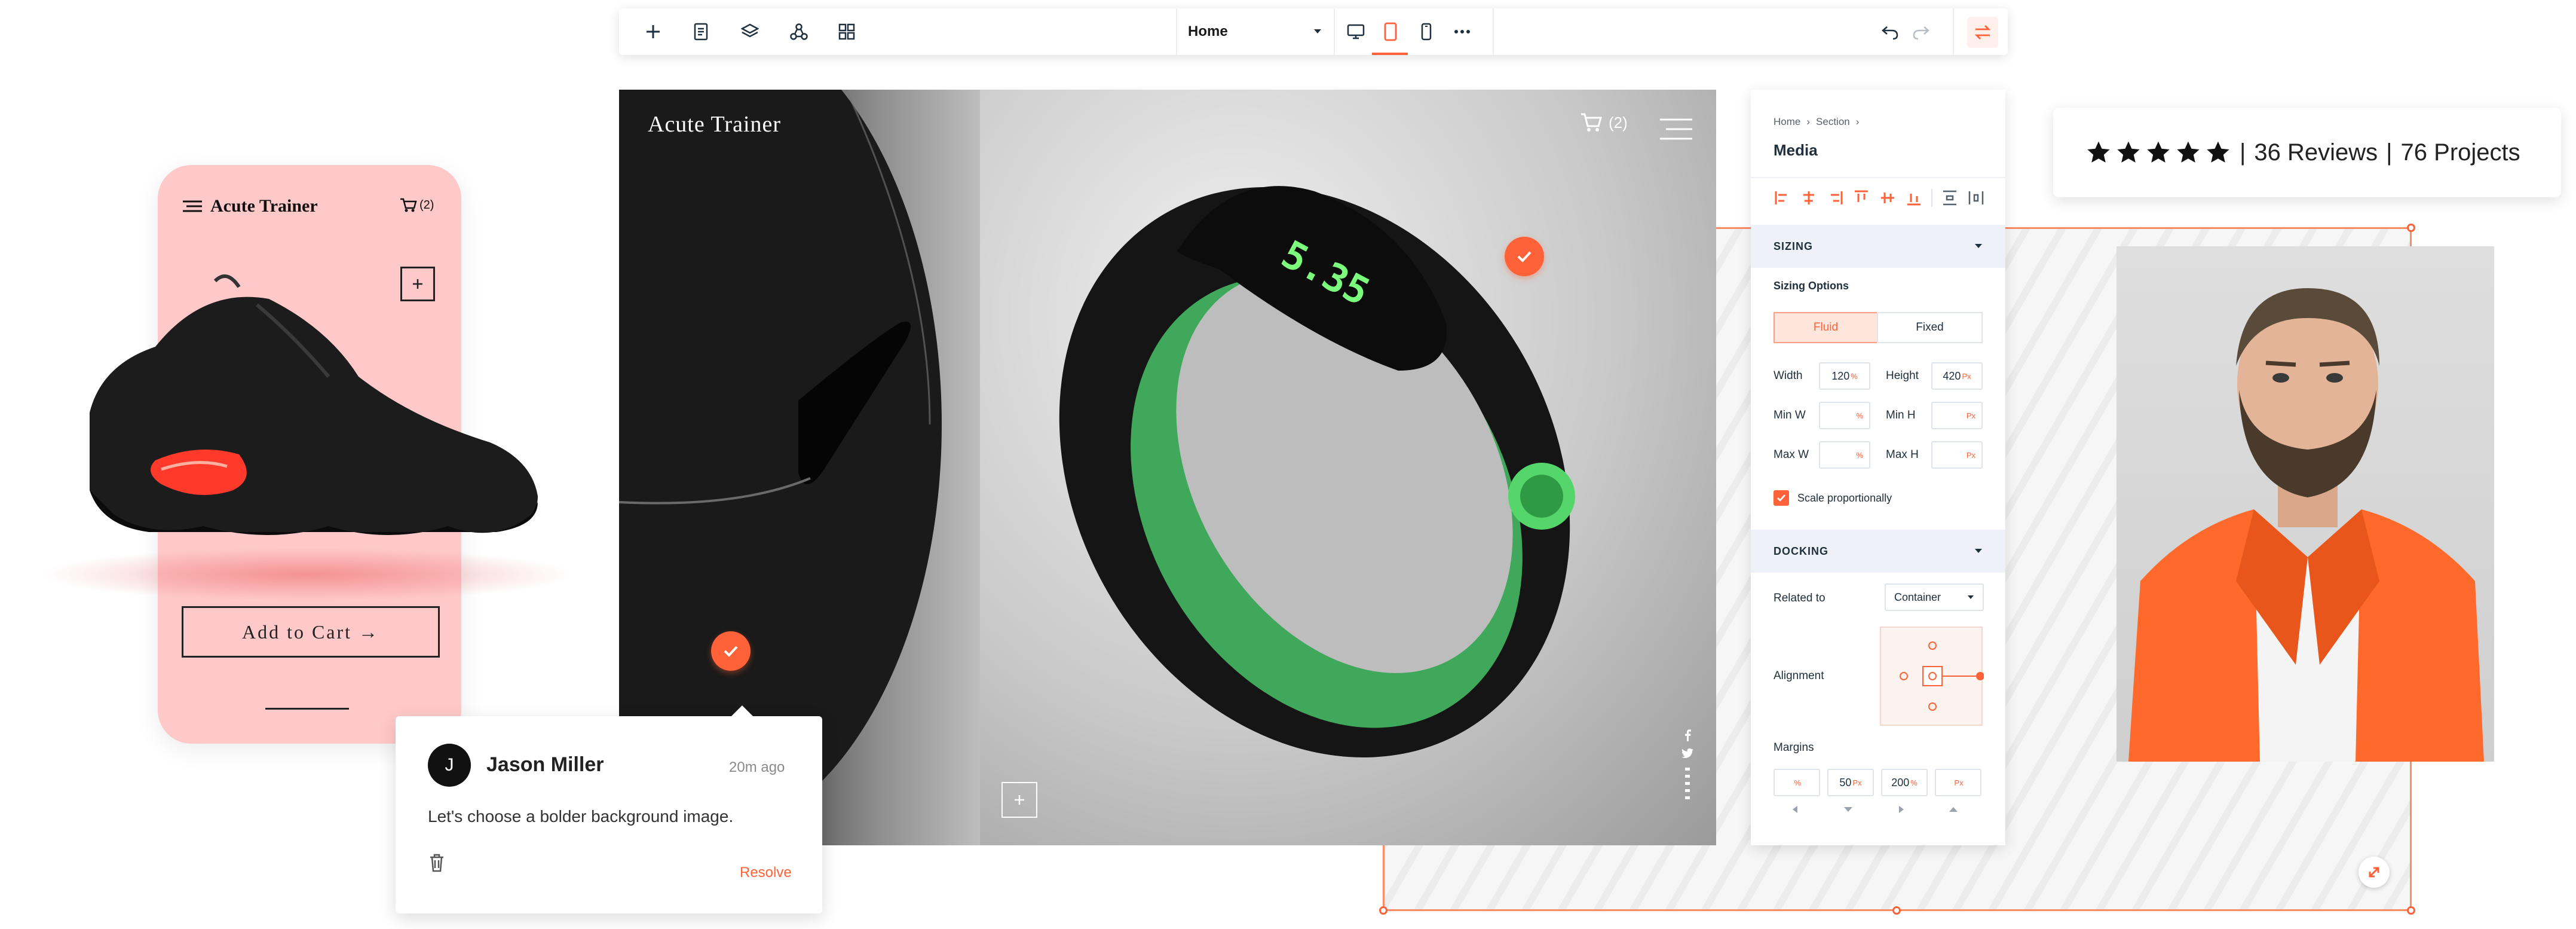 Image resolution: width=2576 pixels, height=929 pixels. What do you see at coordinates (1019, 800) in the screenshot?
I see `add-element-button` at bounding box center [1019, 800].